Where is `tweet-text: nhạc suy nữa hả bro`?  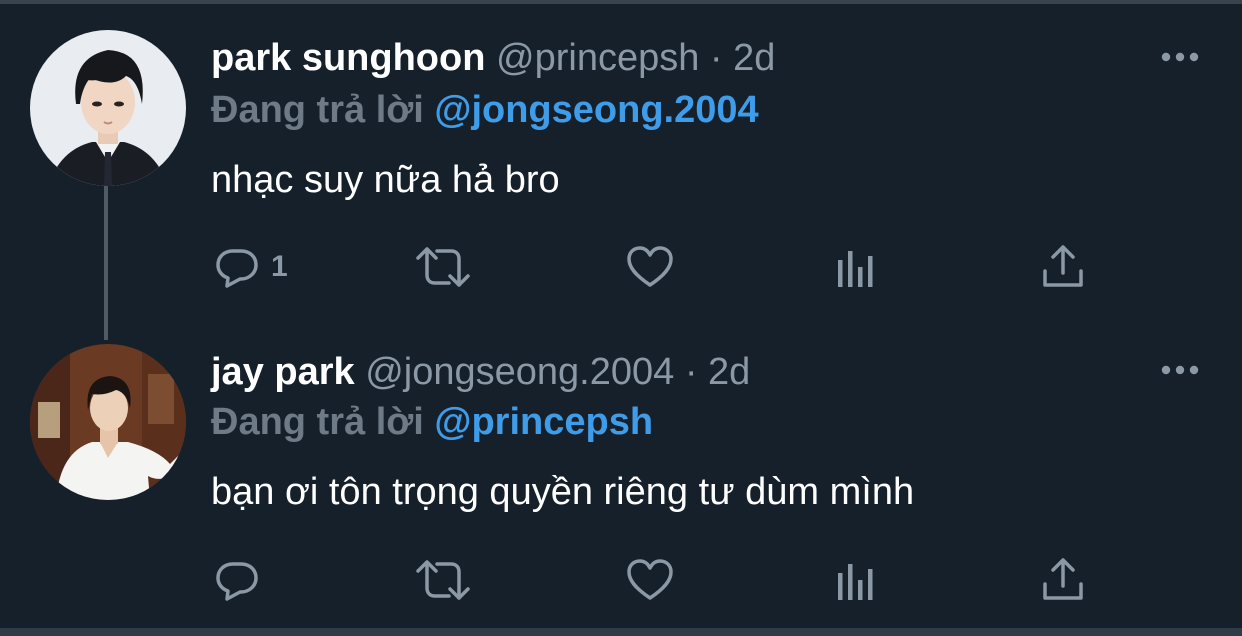 tweet-text: nhạc suy nữa hả bro is located at coordinates (385, 180).